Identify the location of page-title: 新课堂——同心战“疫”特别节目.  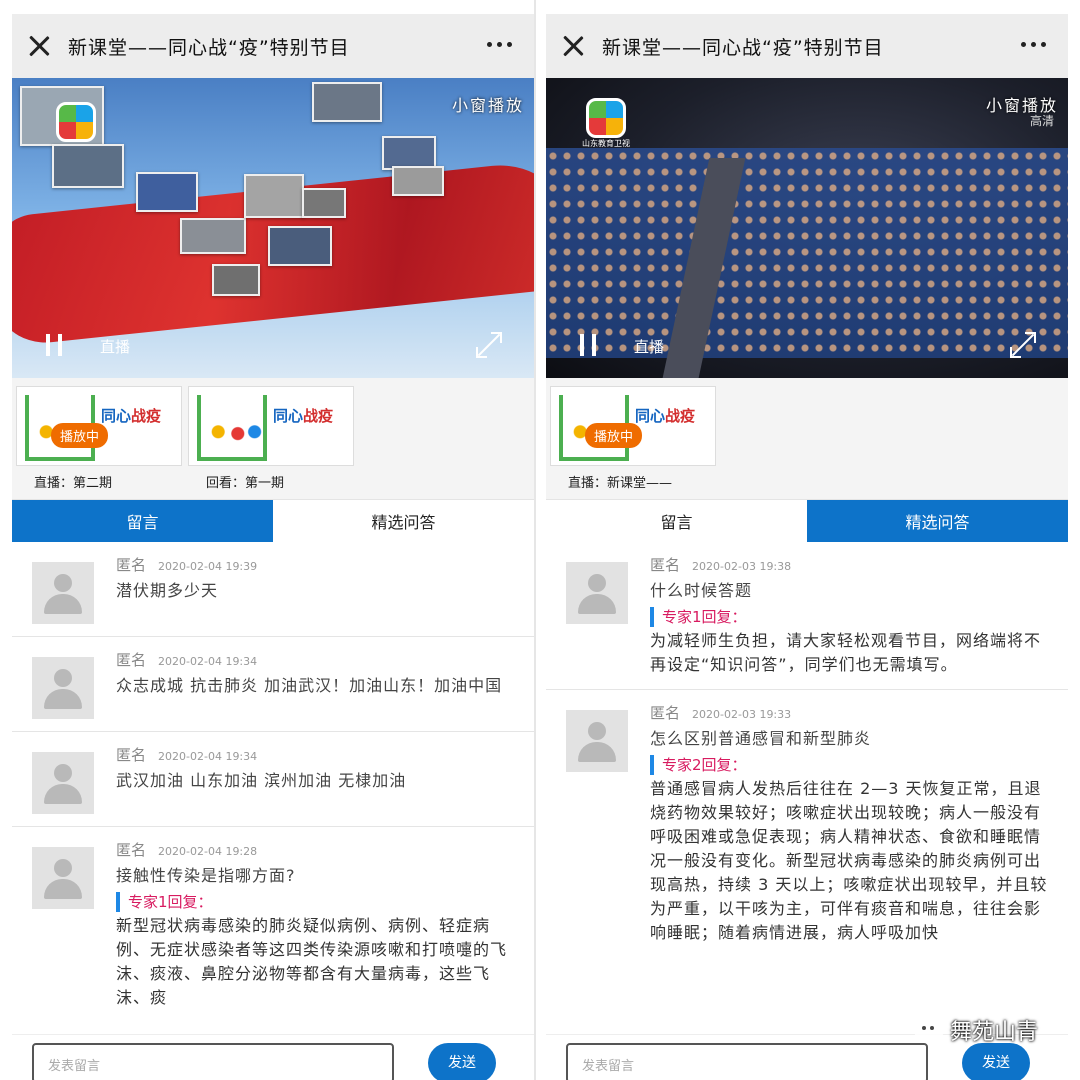
(743, 47).